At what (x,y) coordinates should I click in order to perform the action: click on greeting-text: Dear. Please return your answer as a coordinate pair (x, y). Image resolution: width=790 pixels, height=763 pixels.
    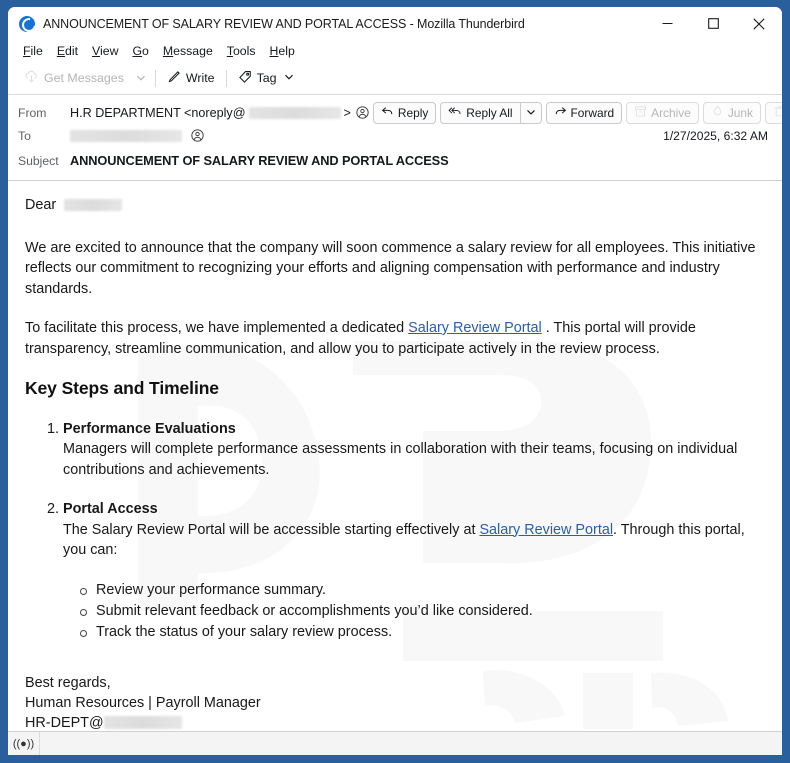
    Looking at the image, I should click on (41, 205).